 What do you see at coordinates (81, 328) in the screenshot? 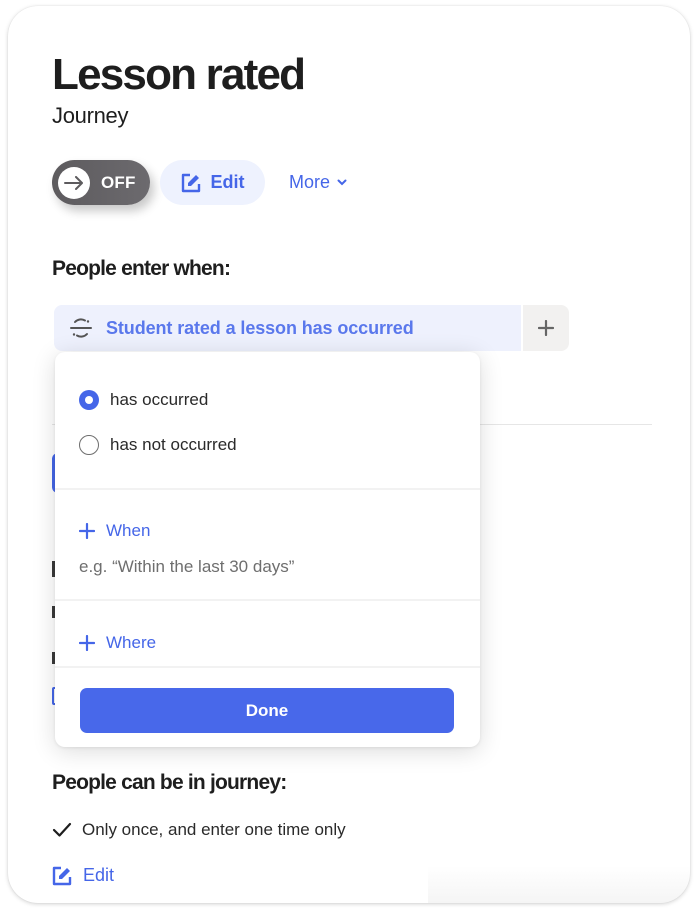
I see `event-icon` at bounding box center [81, 328].